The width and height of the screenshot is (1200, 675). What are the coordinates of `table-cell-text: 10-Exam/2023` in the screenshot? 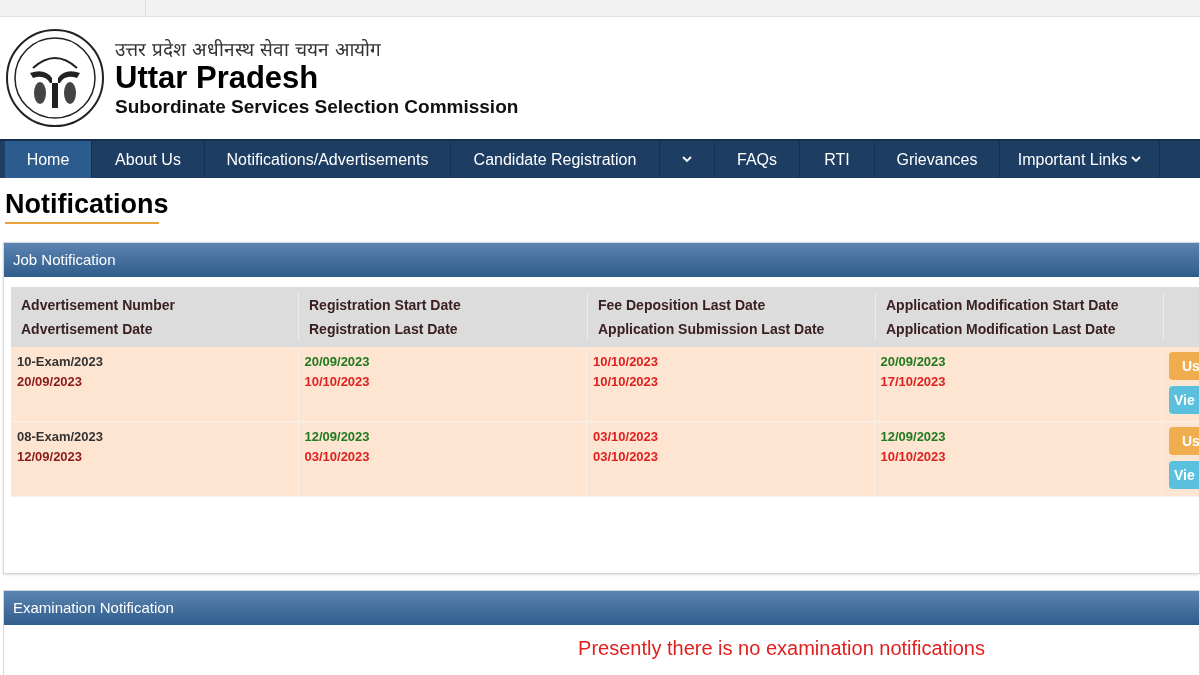 It's located at (60, 362).